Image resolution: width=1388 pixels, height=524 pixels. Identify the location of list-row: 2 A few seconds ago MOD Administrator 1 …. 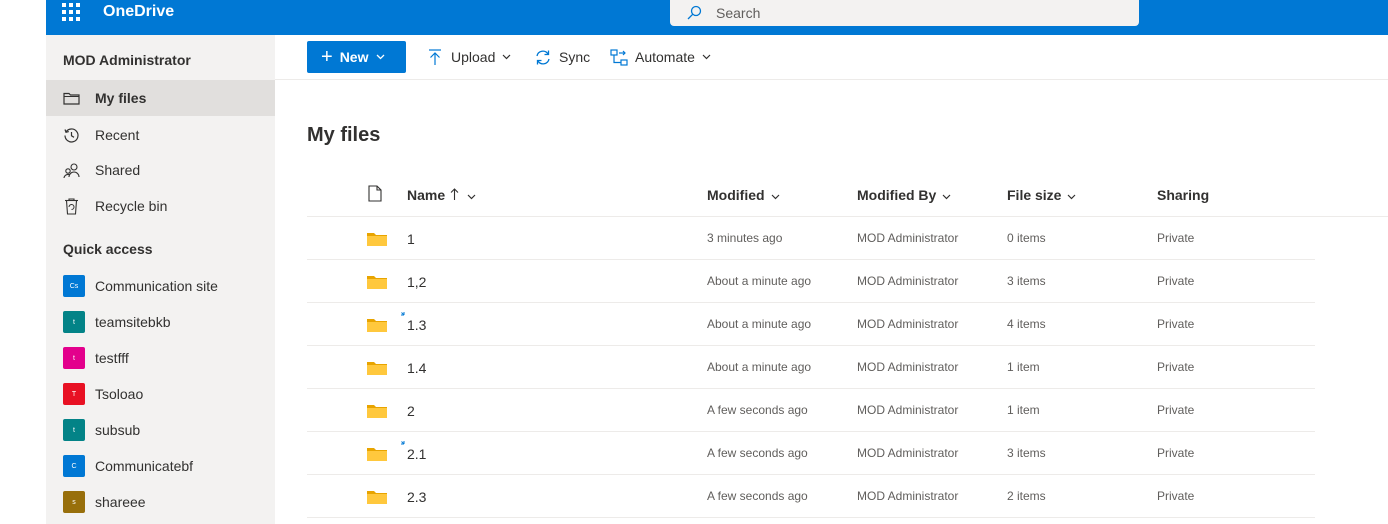
(811, 410).